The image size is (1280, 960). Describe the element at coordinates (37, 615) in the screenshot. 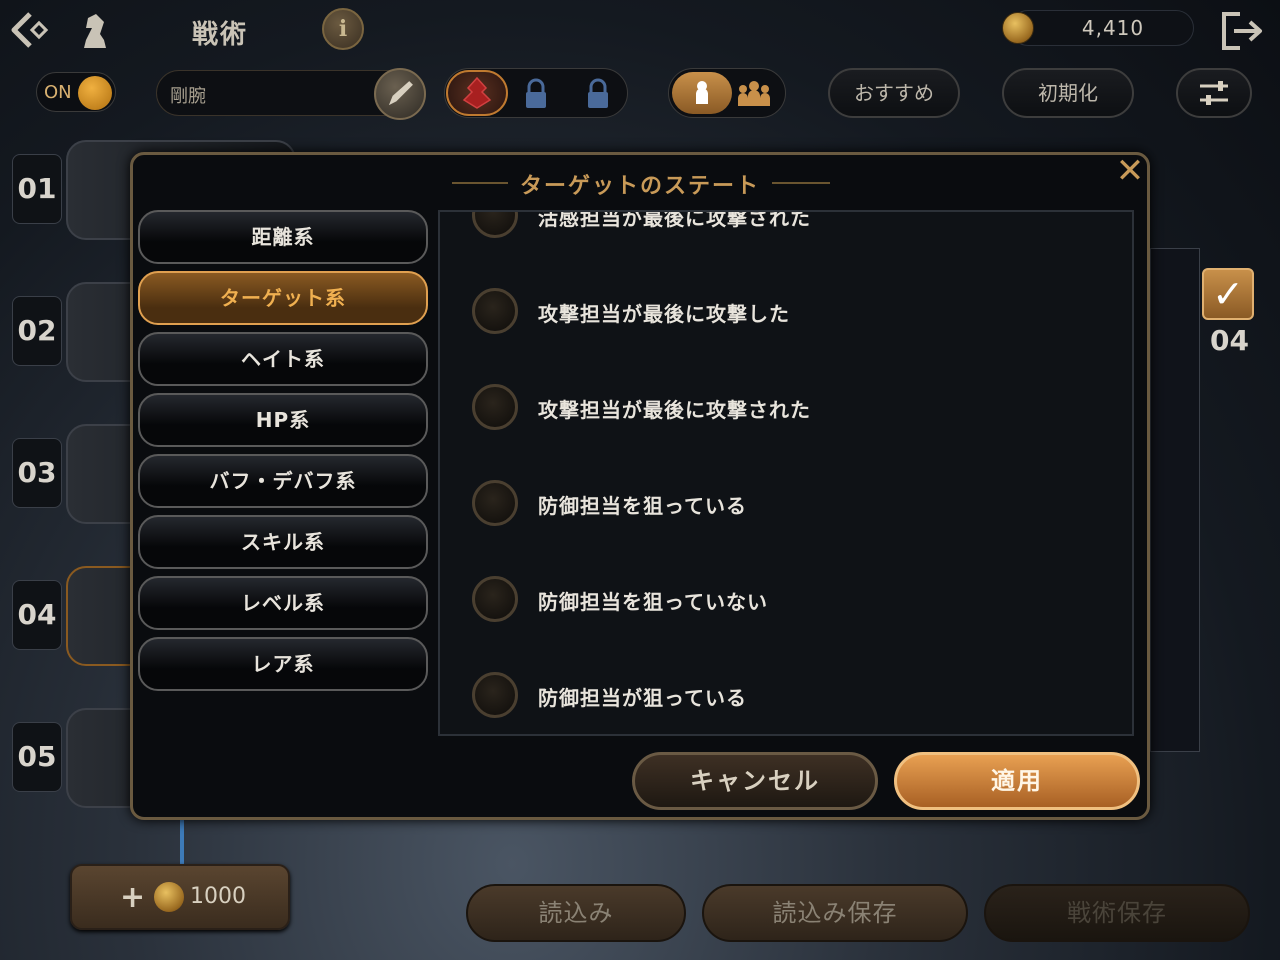

I see `slot-number: 04` at that location.